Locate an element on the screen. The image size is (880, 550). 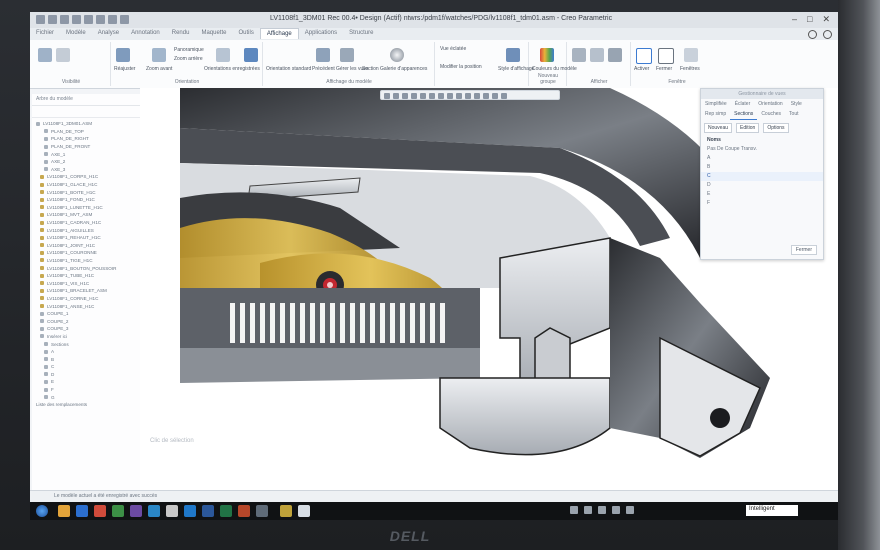
tree-item: E is located at coordinates (86, 382).